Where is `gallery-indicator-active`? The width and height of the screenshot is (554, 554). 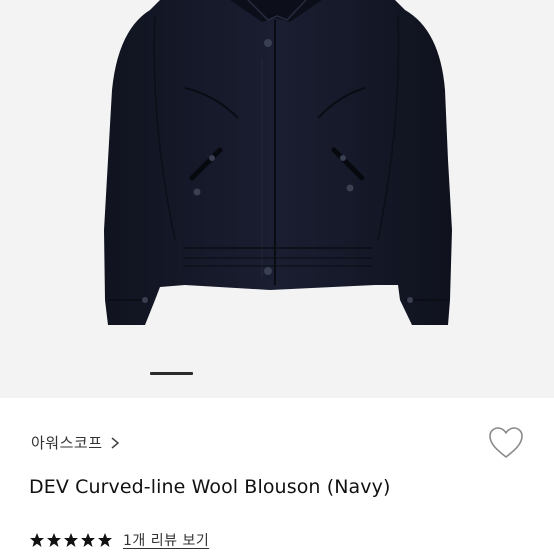
gallery-indicator-active is located at coordinates (171, 373).